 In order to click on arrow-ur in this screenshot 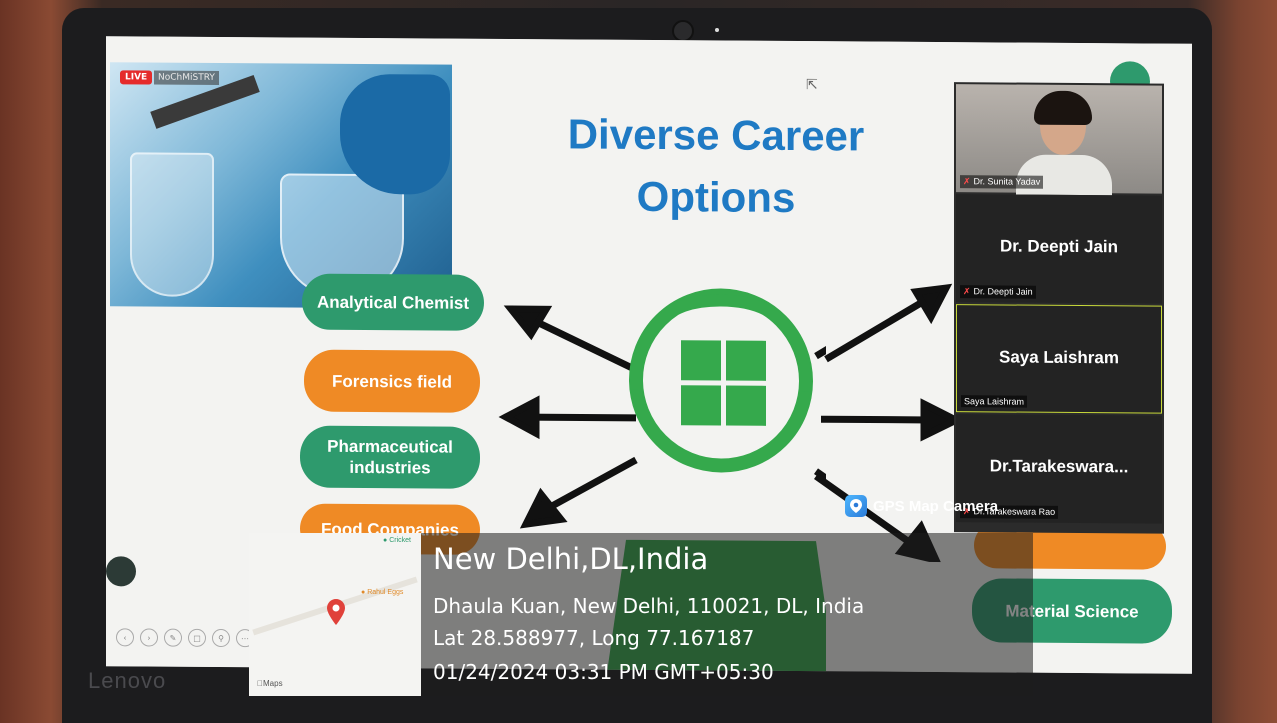, I will do `click(876, 329)`.